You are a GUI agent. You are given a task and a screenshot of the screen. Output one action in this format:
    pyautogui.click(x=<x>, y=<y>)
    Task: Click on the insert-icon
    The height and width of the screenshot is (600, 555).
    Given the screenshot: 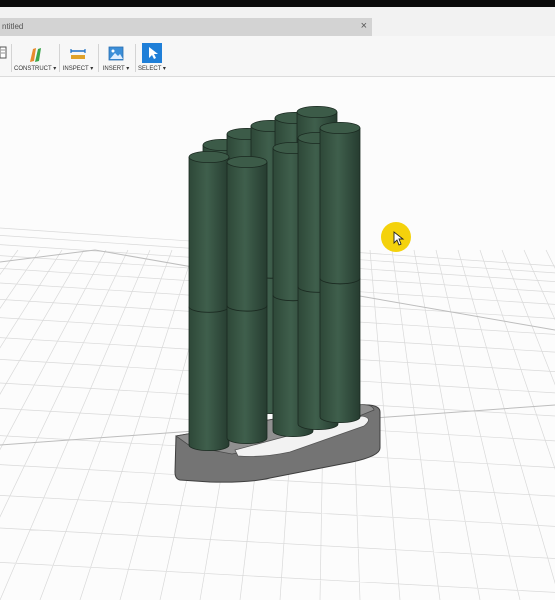 What is the action you would take?
    pyautogui.click(x=116, y=56)
    